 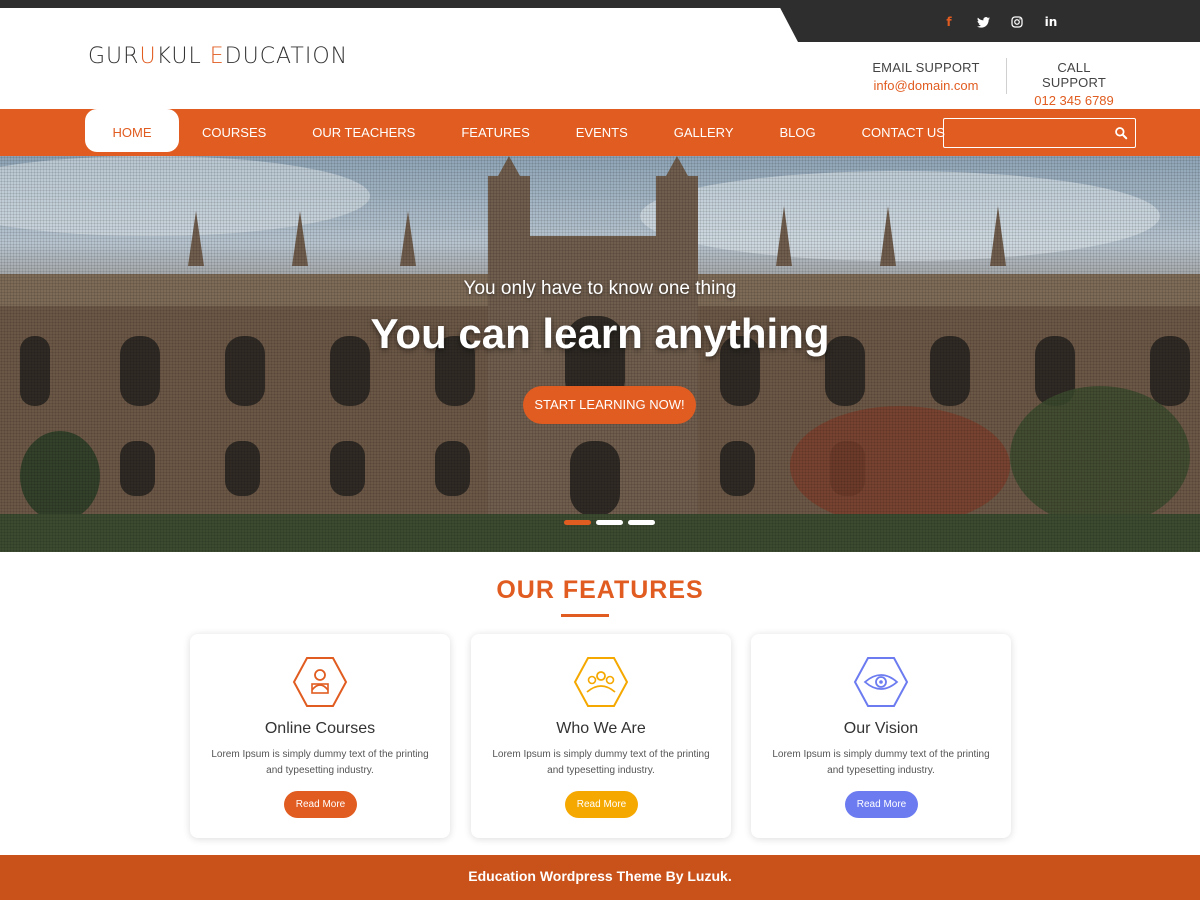 I want to click on heading-underline, so click(x=585, y=615).